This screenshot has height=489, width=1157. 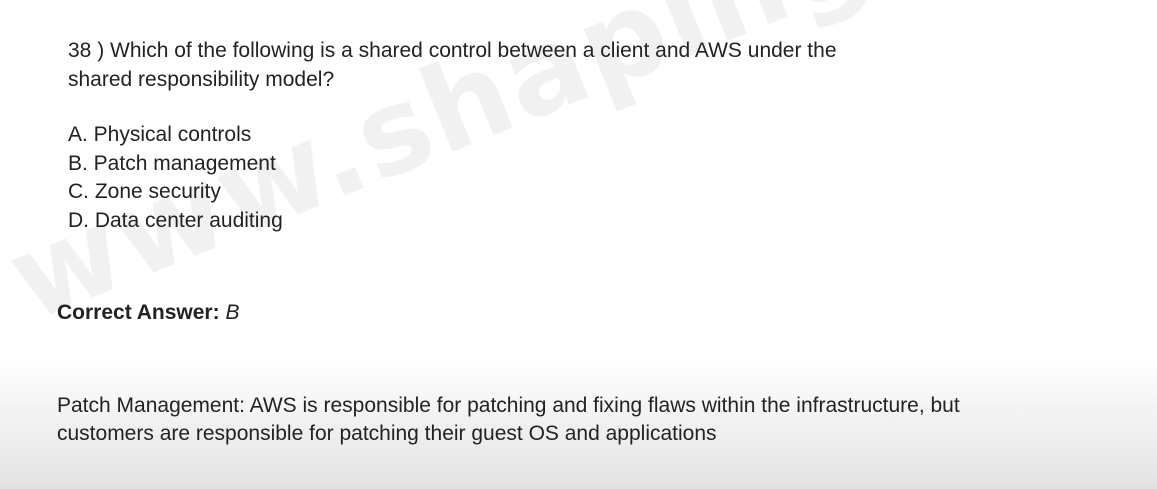 I want to click on correct-answer-label: Correct Answer:, so click(x=138, y=312).